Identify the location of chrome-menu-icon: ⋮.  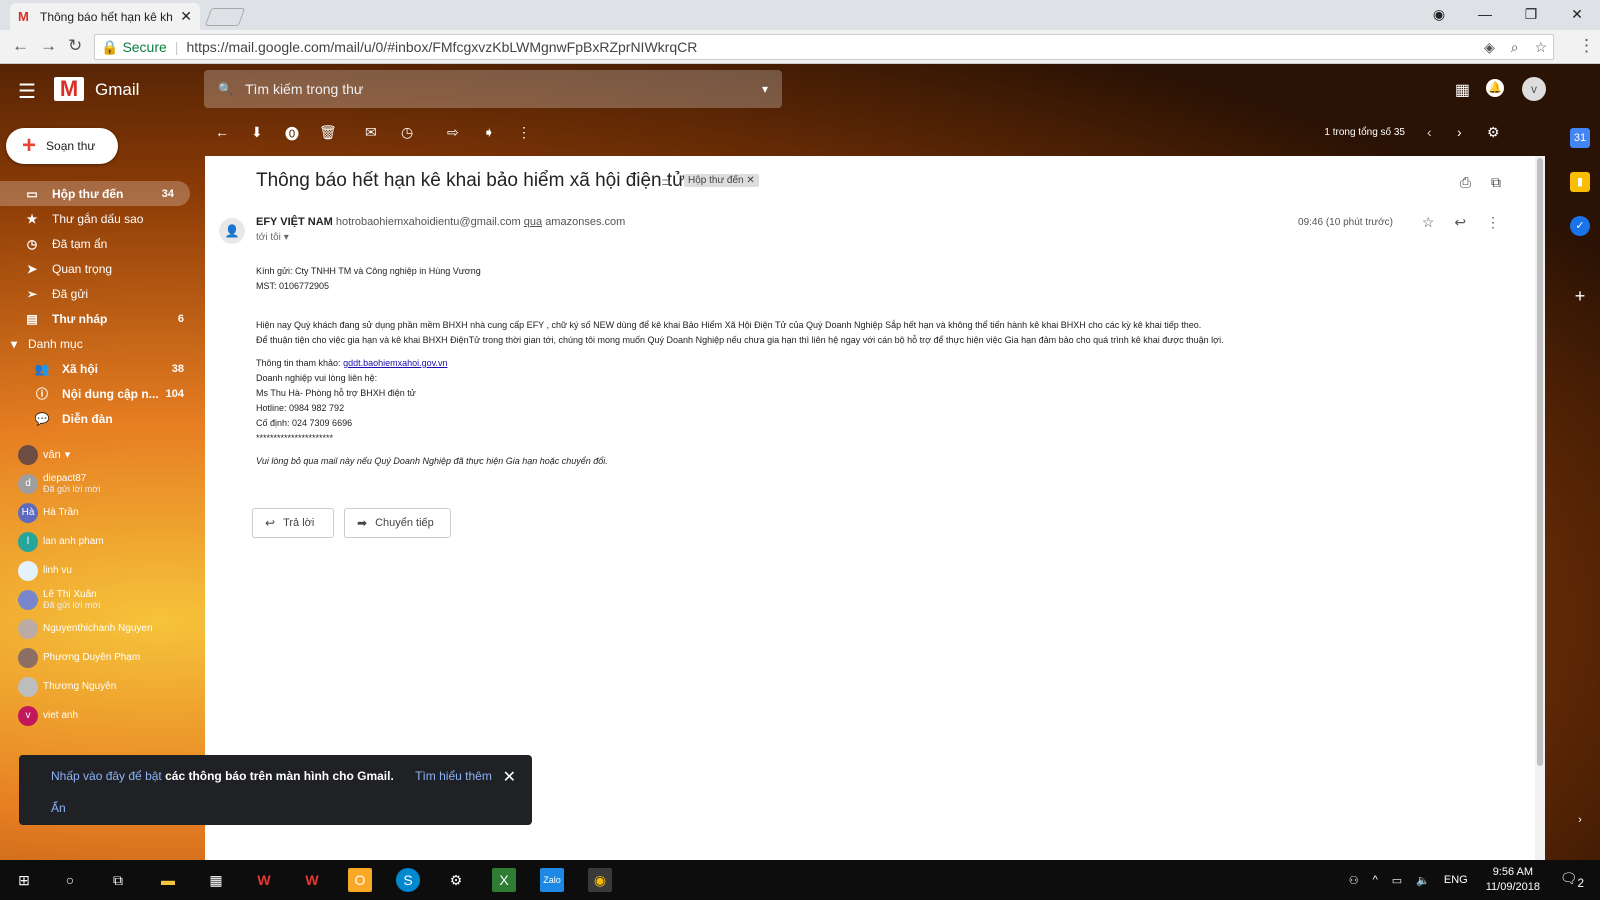
(1586, 46).